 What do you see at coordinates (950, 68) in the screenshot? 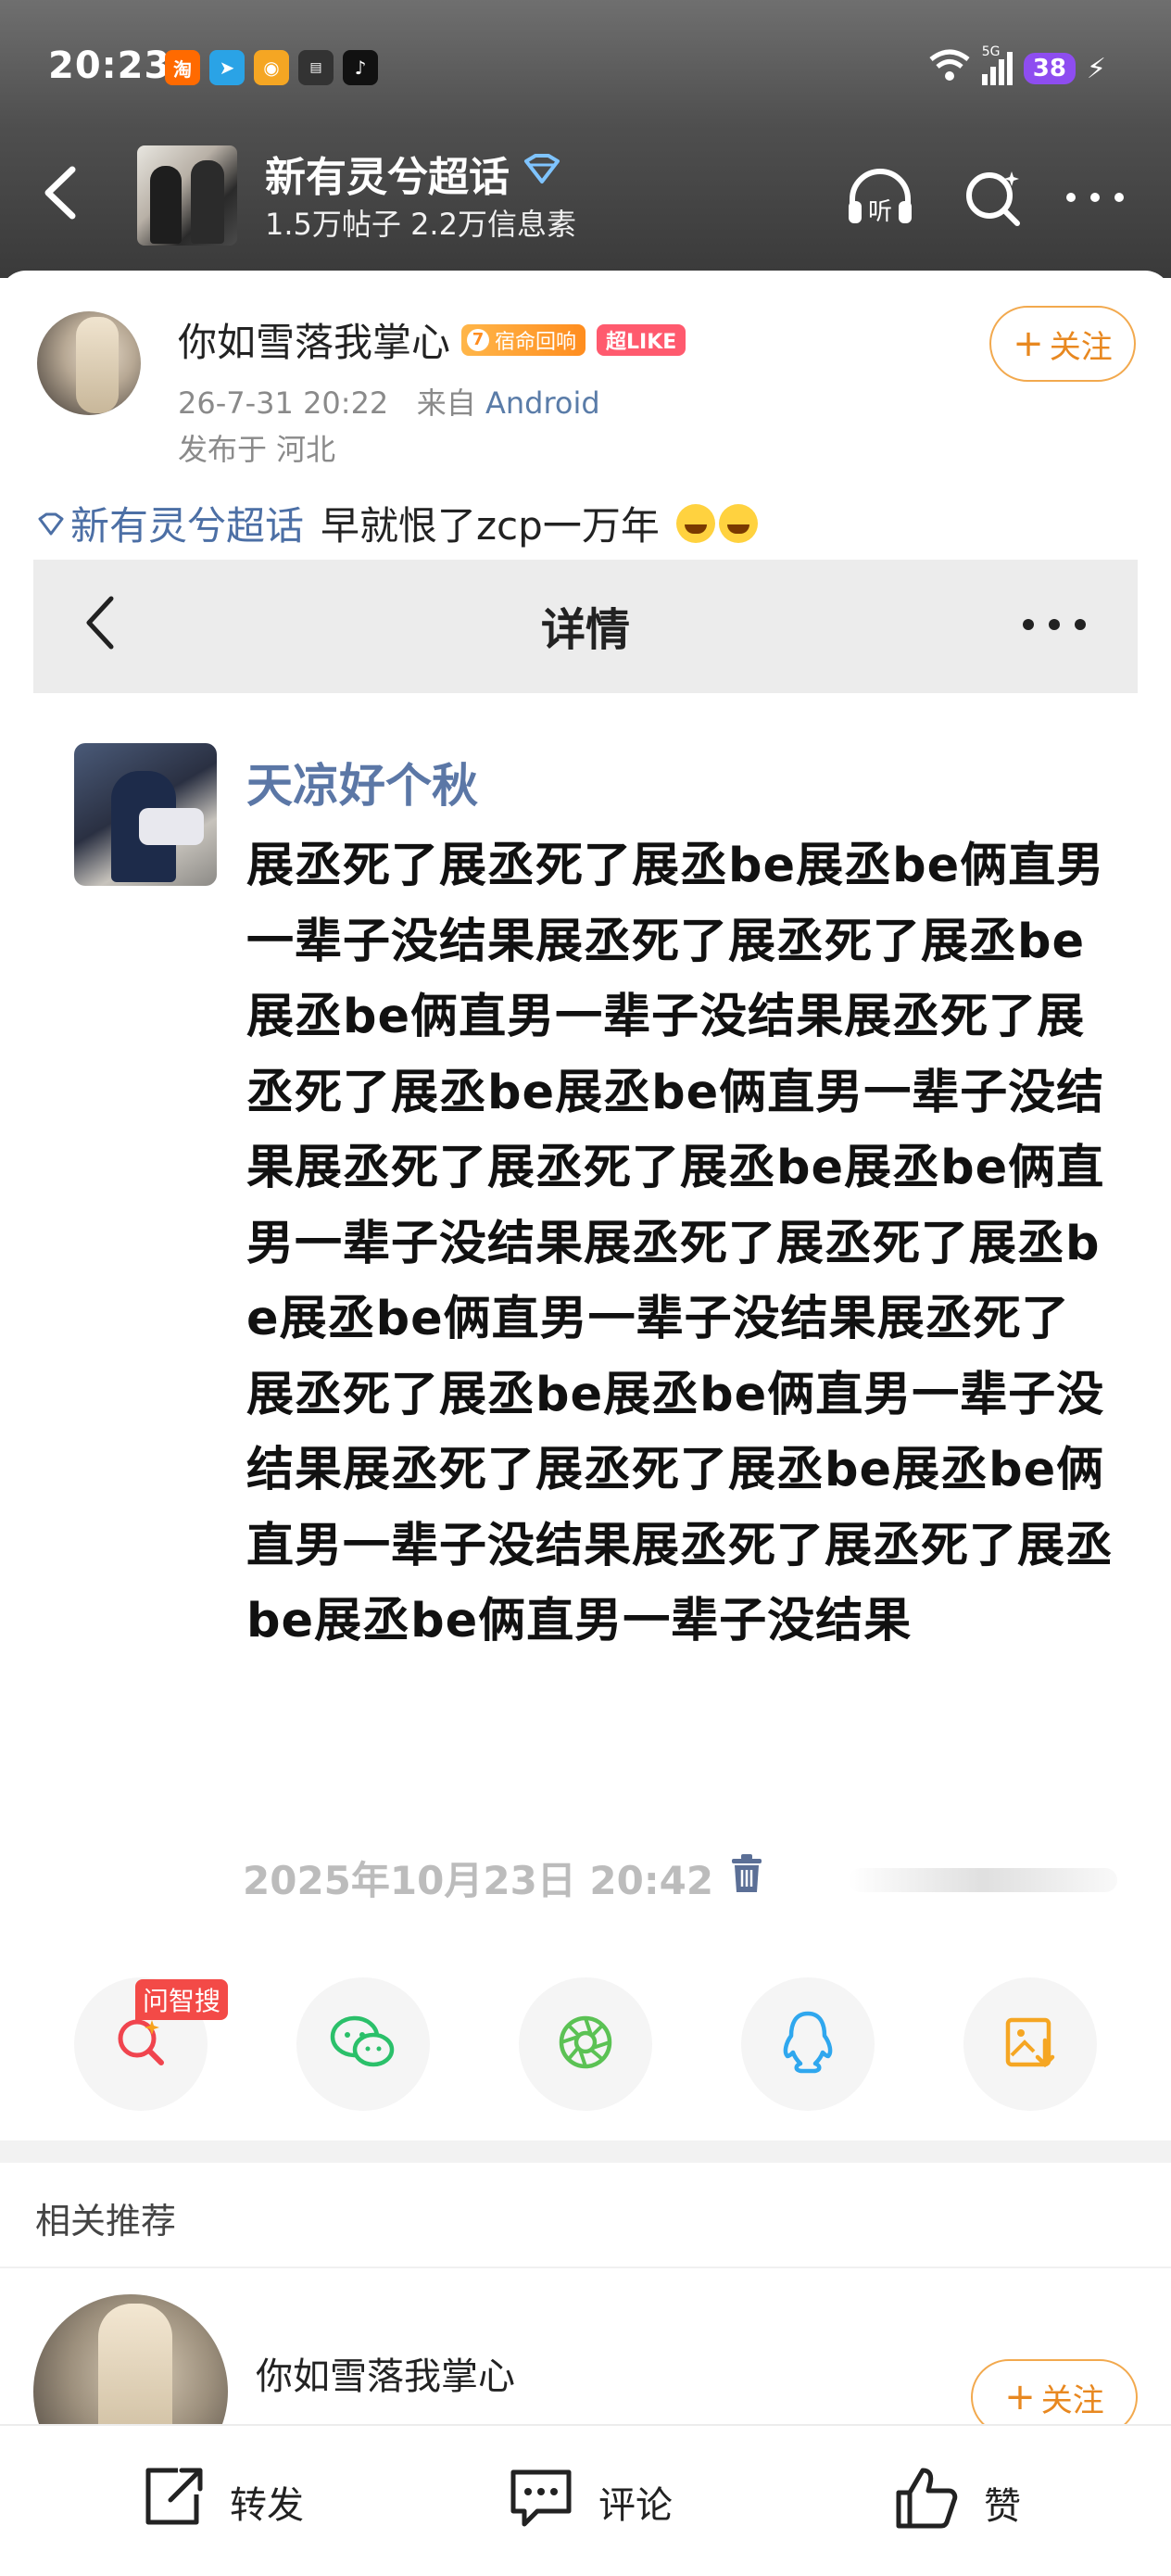
I see `wifi-icon` at bounding box center [950, 68].